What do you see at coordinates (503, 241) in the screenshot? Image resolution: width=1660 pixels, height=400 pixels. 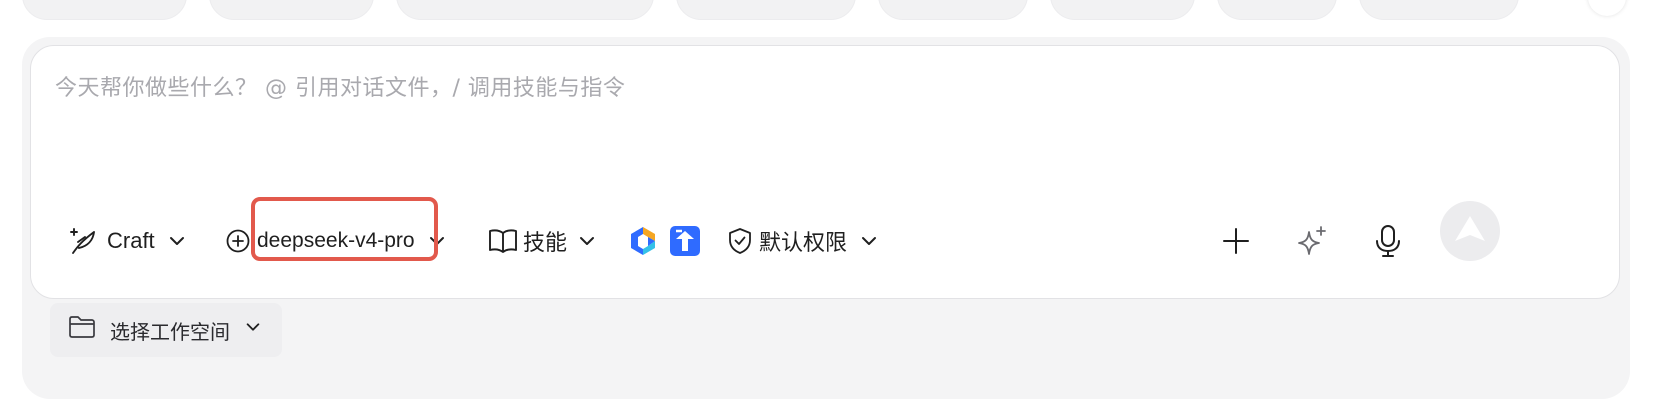 I see `open-book-icon` at bounding box center [503, 241].